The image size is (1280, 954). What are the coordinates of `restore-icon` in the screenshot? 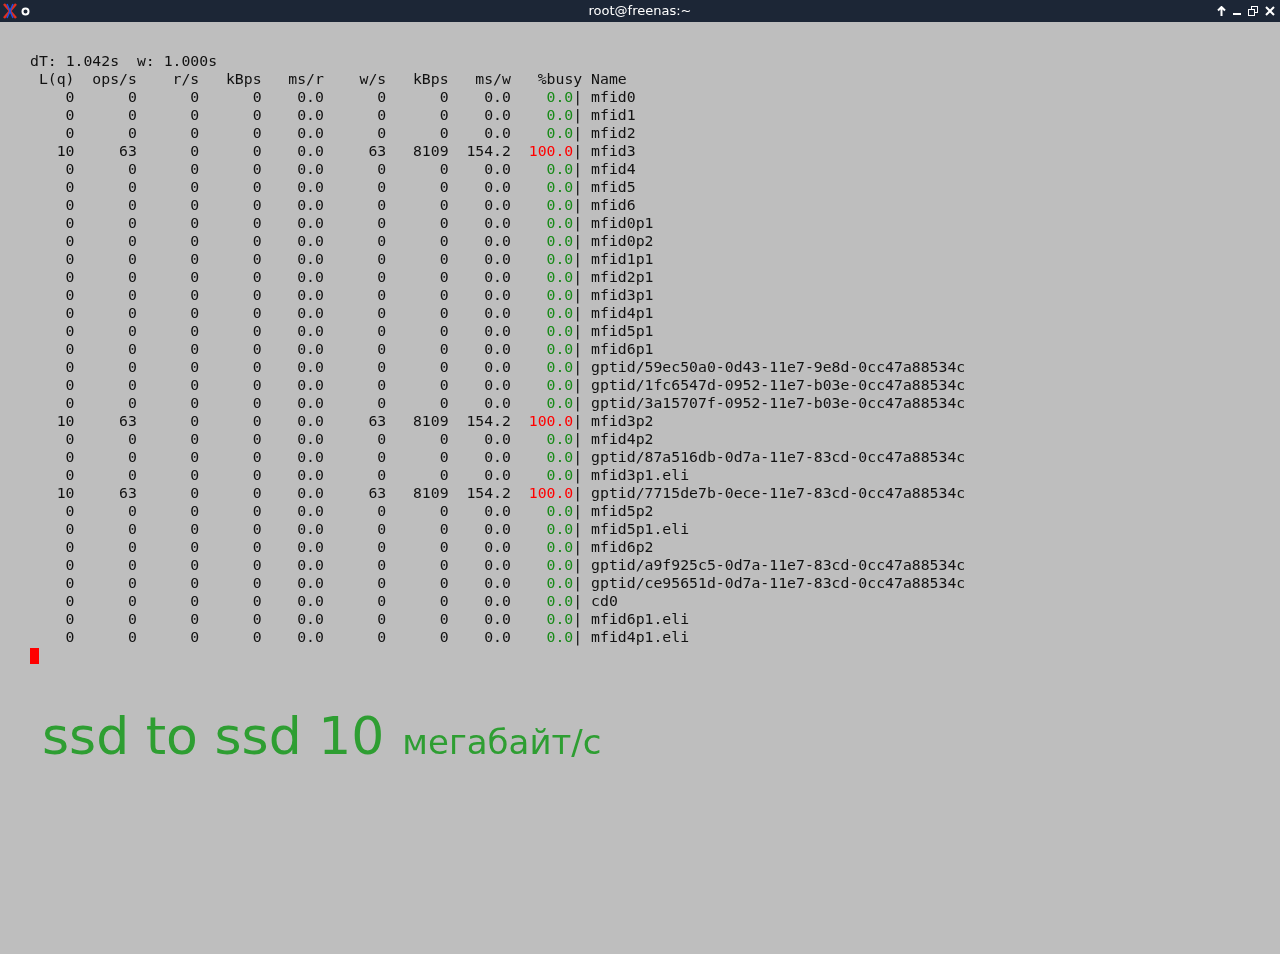 It's located at (1253, 11).